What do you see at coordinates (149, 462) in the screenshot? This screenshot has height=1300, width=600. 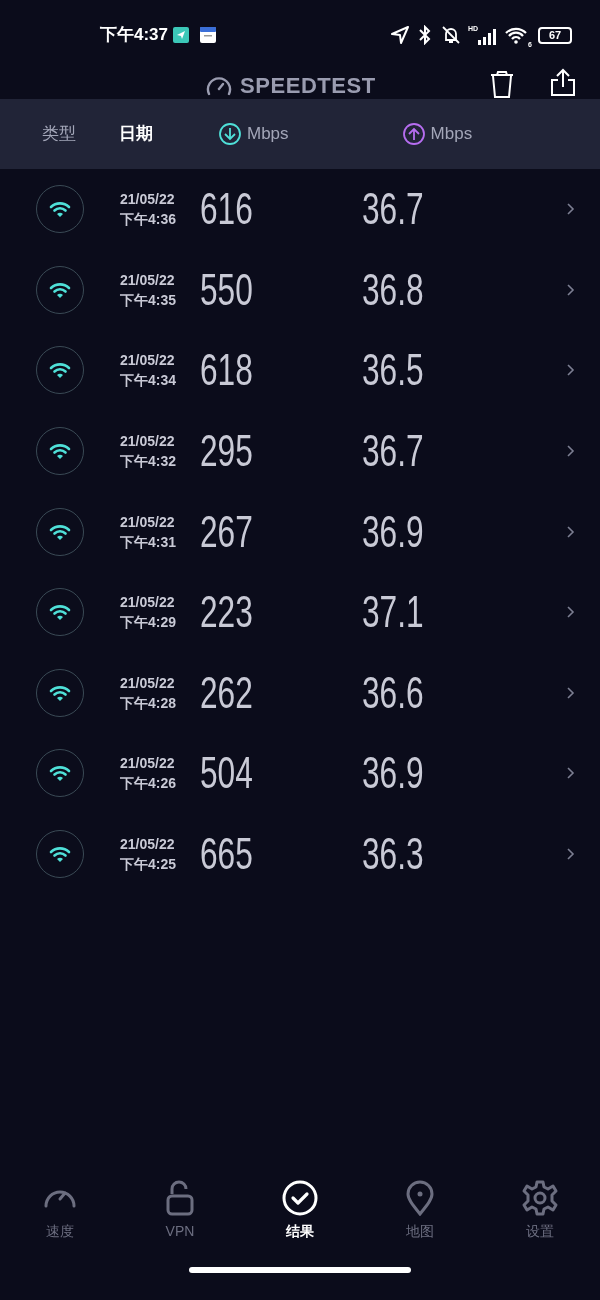 I see `result-time: 下午4:32` at bounding box center [149, 462].